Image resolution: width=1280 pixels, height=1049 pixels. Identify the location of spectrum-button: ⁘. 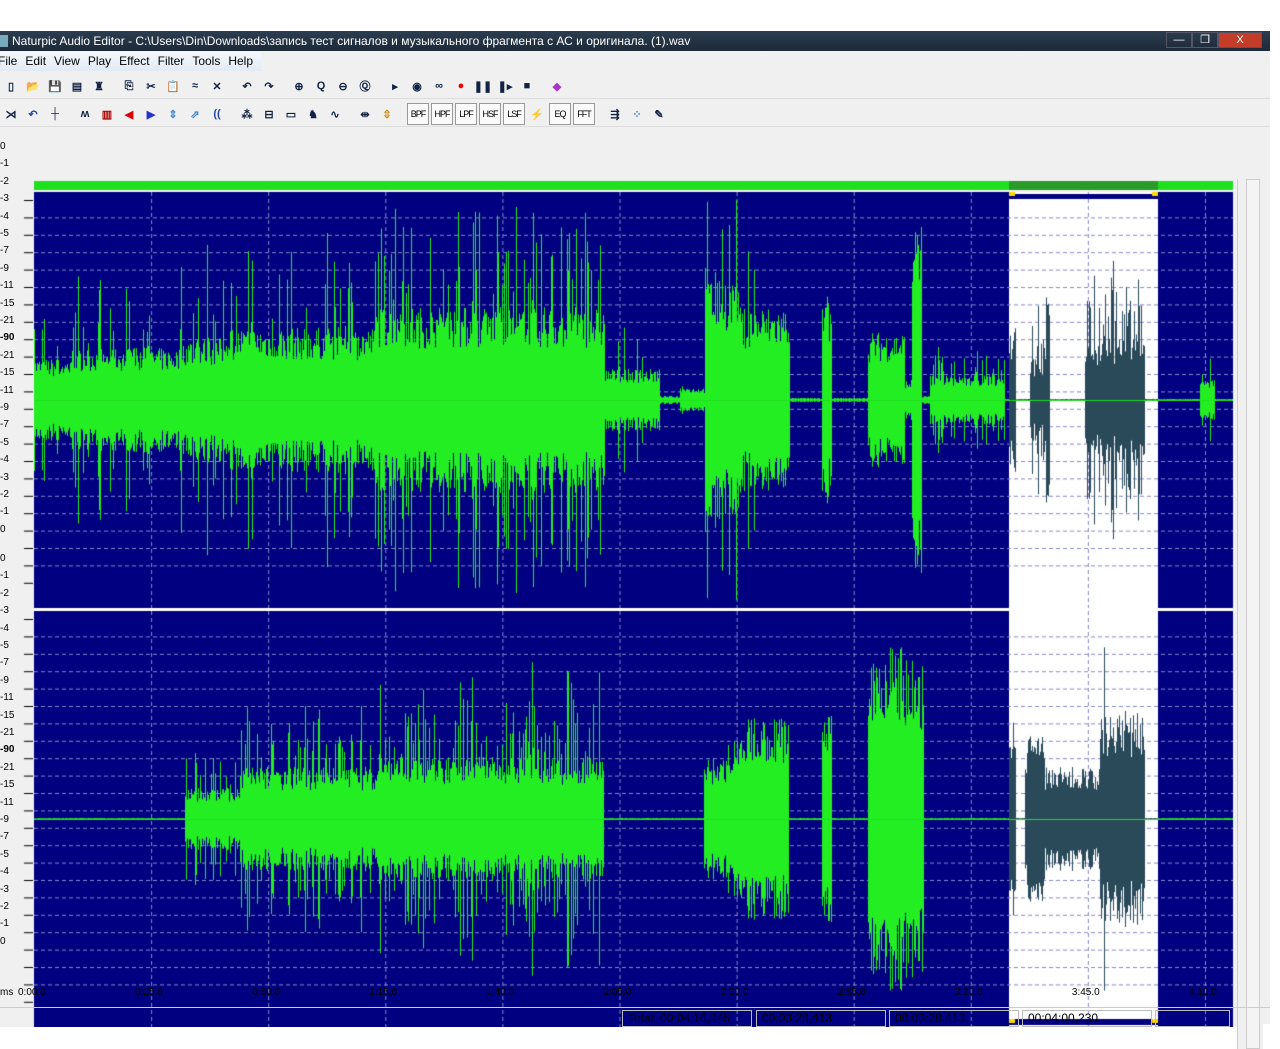
(637, 114).